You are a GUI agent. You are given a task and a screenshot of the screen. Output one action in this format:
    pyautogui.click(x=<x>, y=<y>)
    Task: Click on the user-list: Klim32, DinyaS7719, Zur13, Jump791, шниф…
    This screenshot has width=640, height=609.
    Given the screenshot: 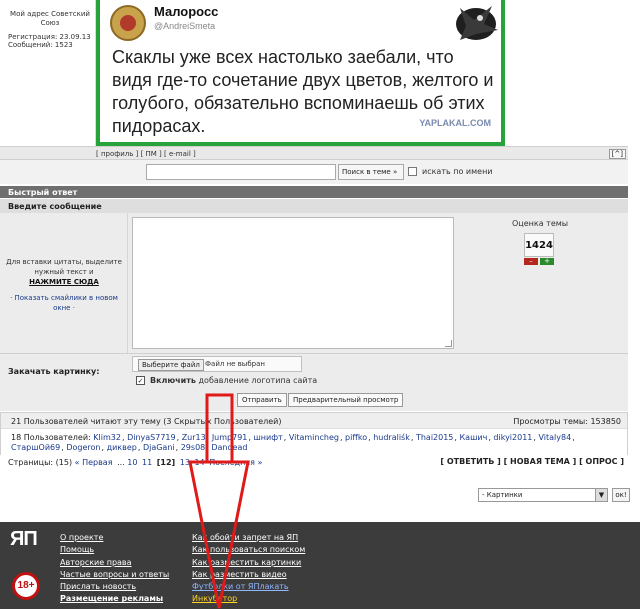 What is the action you would take?
    pyautogui.click(x=293, y=442)
    